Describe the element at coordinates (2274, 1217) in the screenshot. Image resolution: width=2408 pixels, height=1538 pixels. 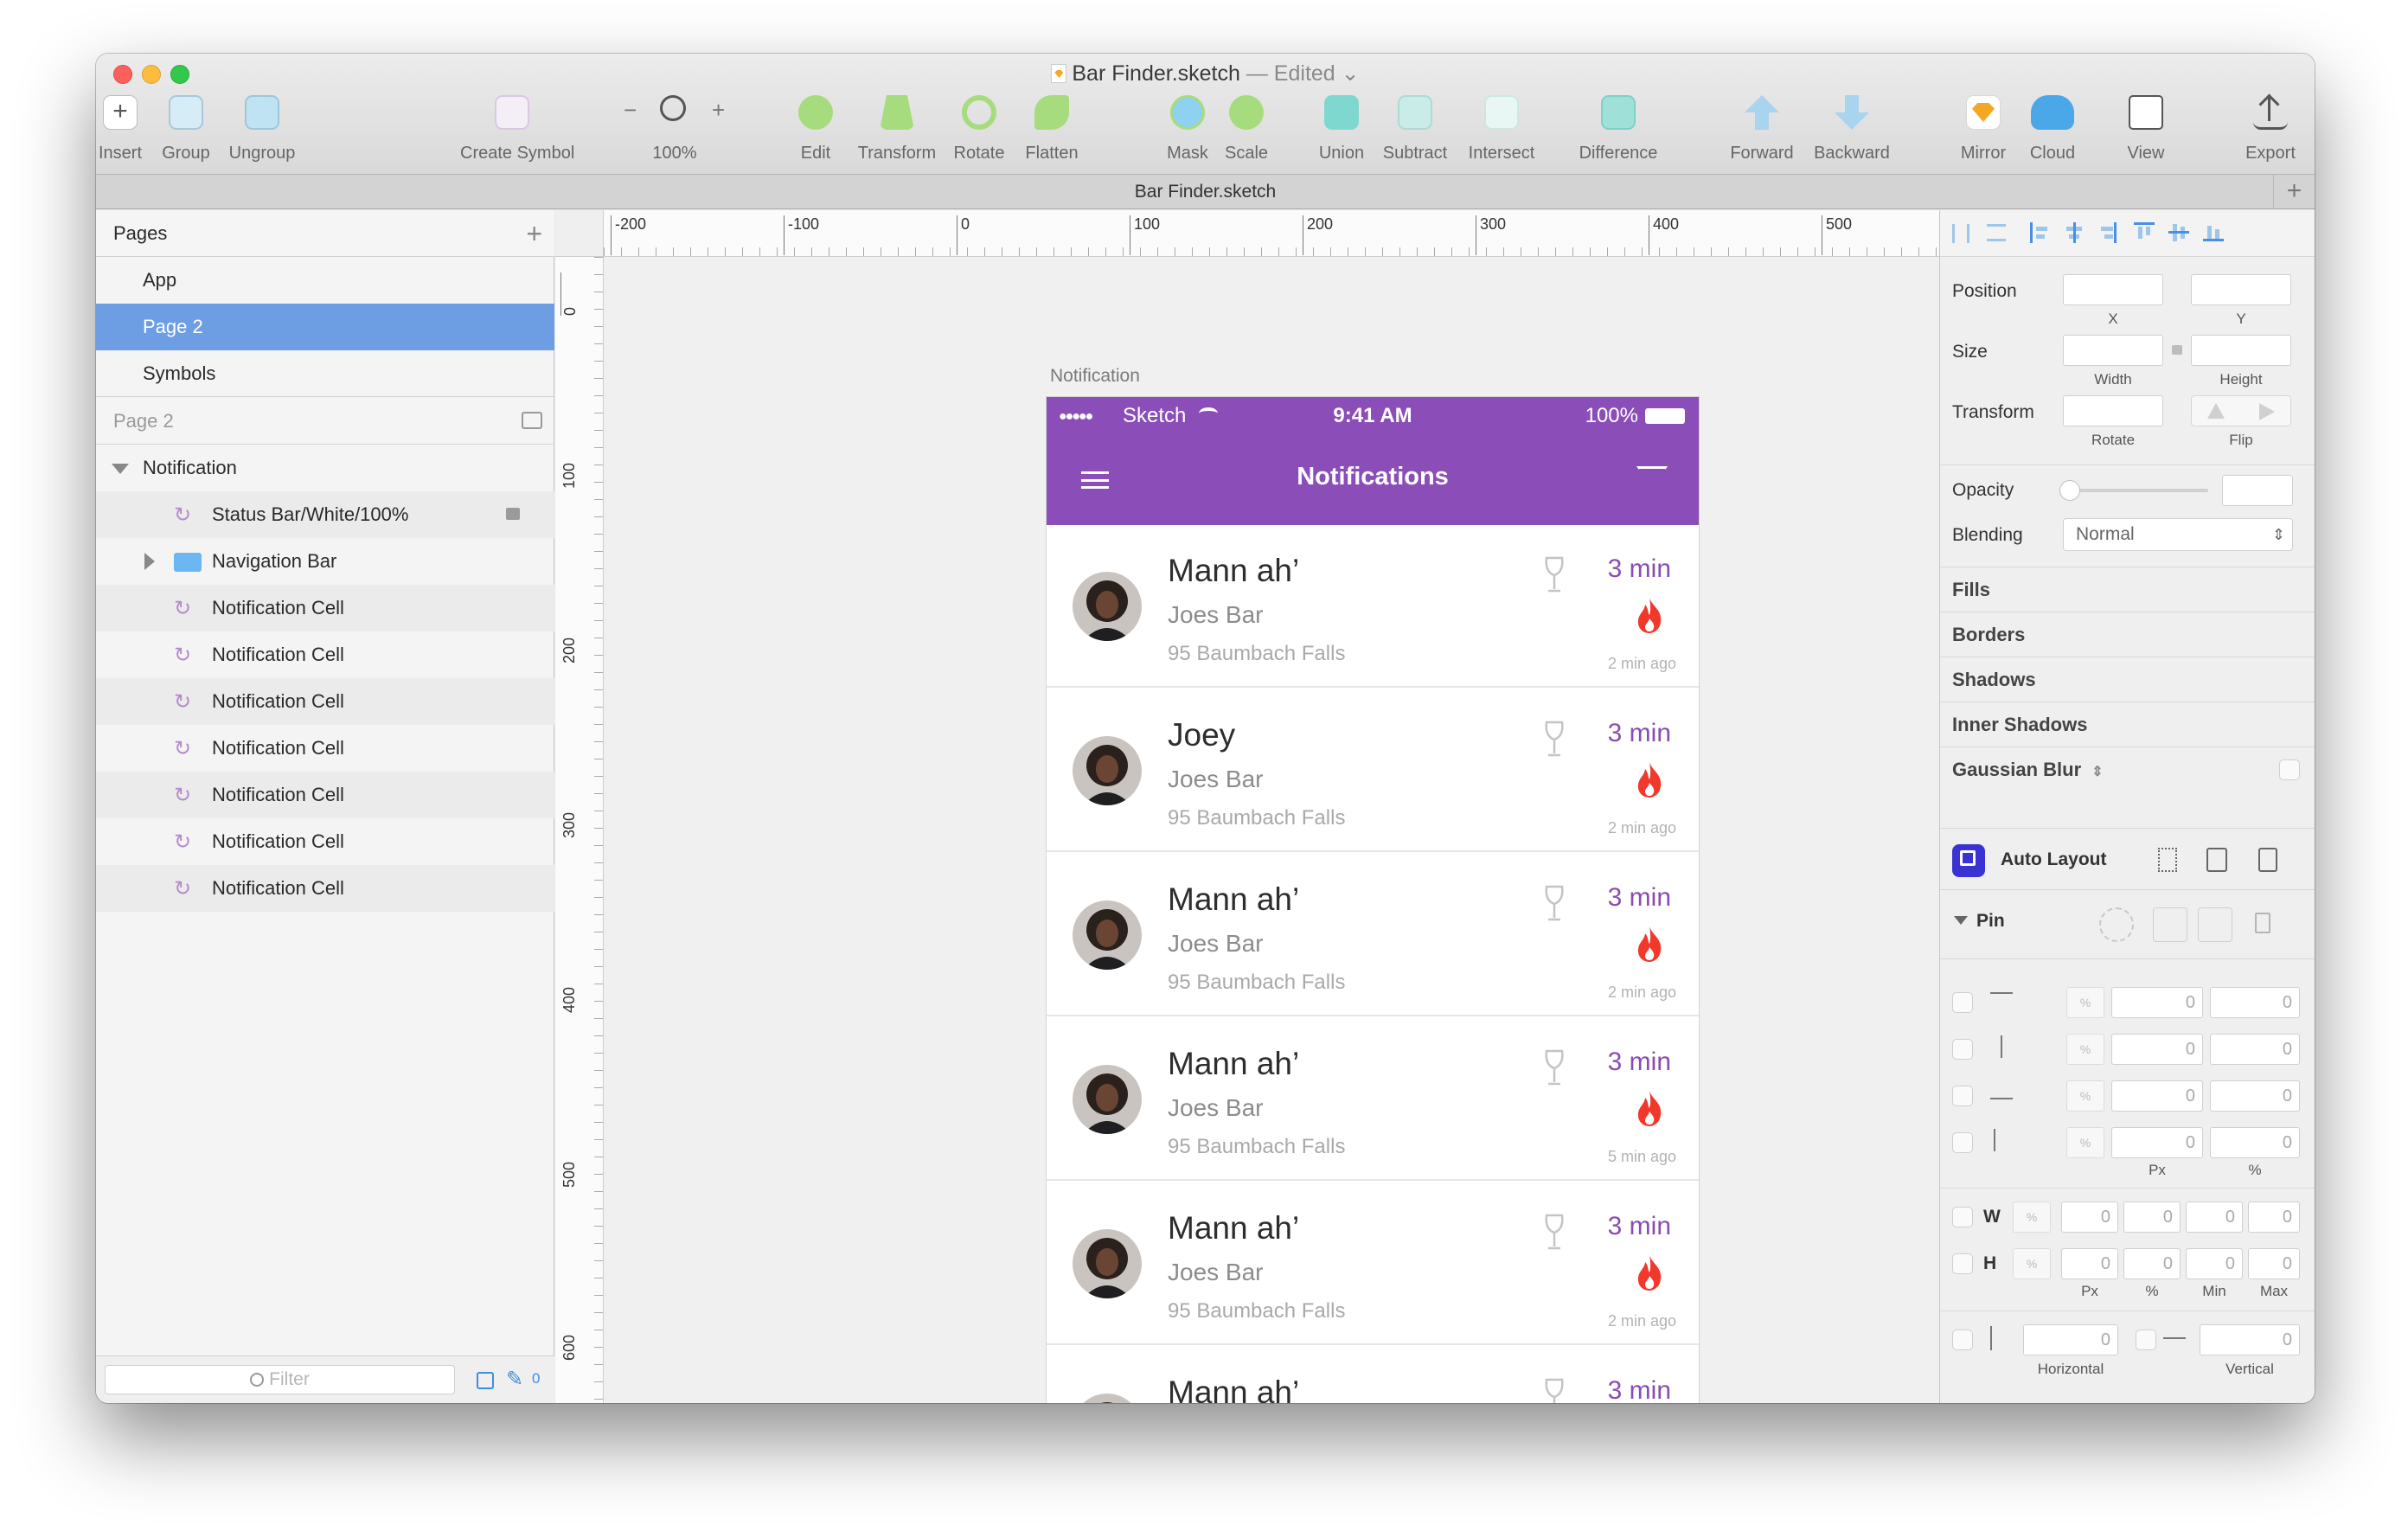
I see `width-max: 0` at that location.